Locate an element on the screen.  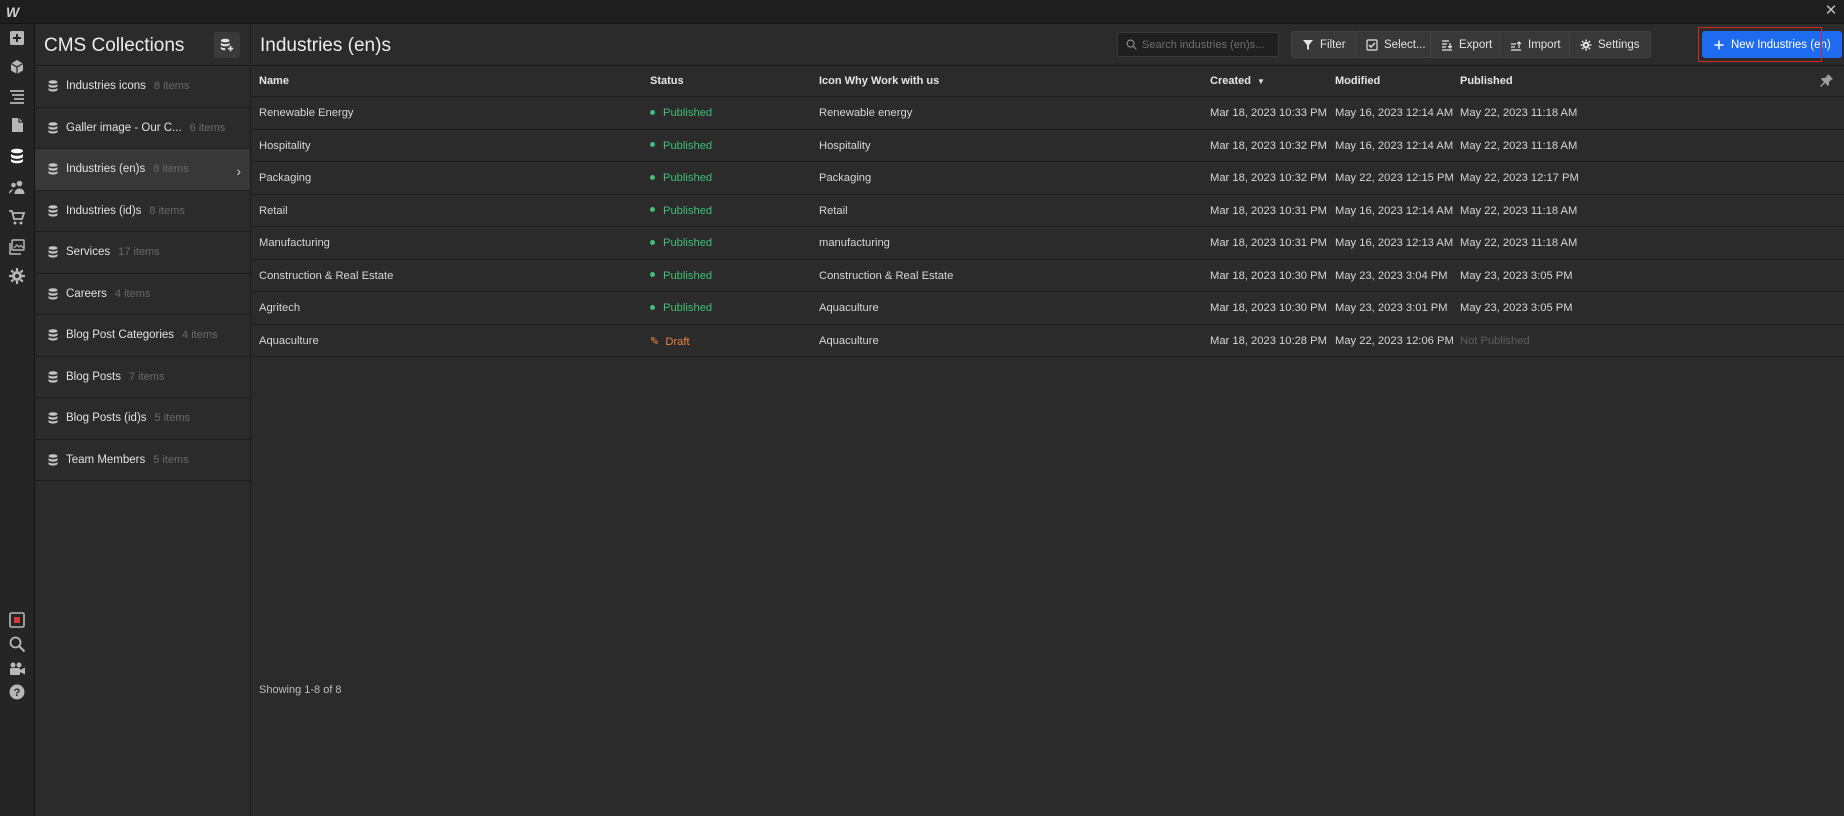
collection-name: Team Members is located at coordinates (106, 459).